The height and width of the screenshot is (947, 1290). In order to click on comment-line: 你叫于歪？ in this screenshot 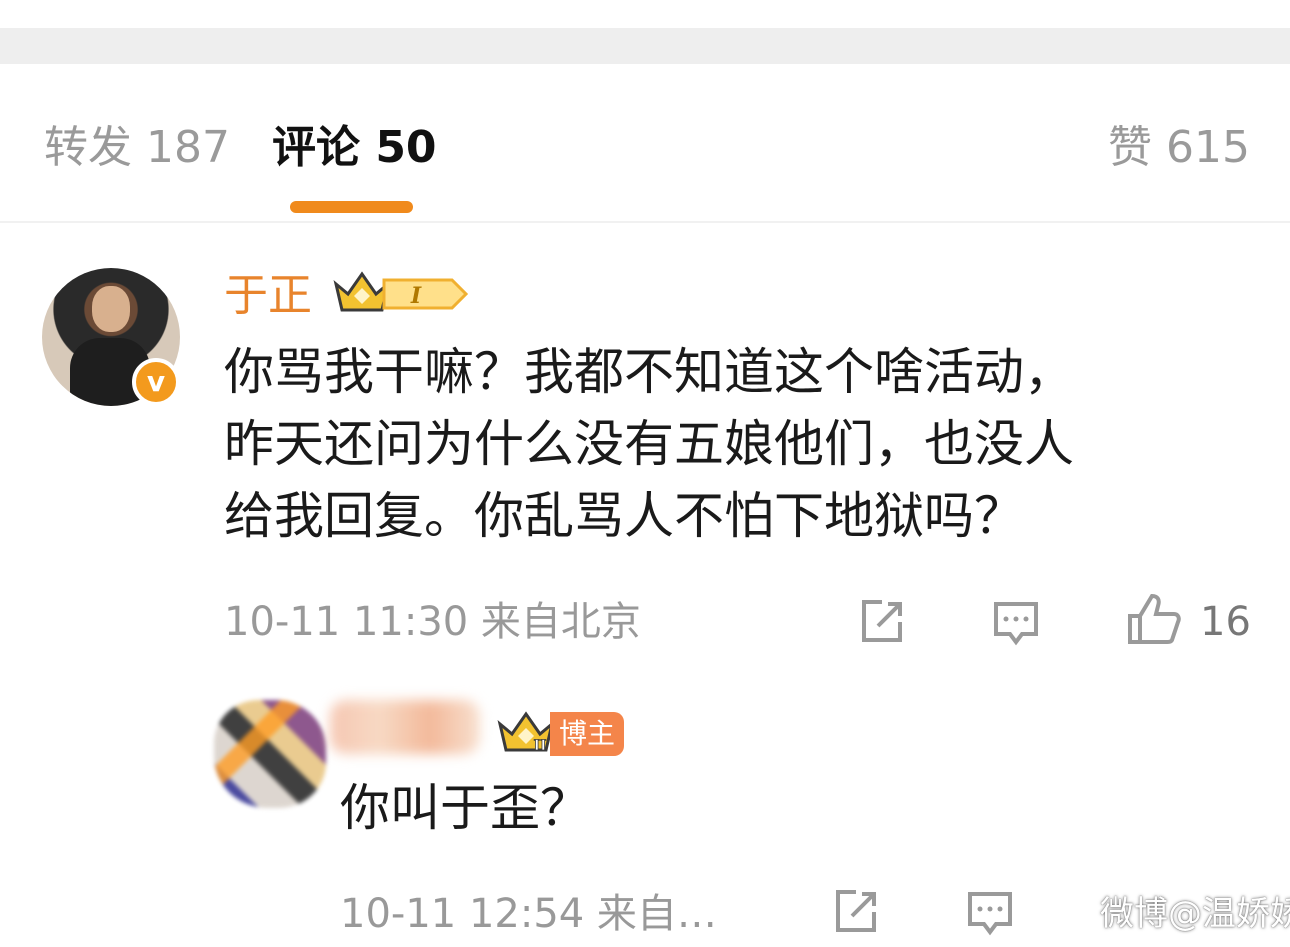, I will do `click(465, 808)`.